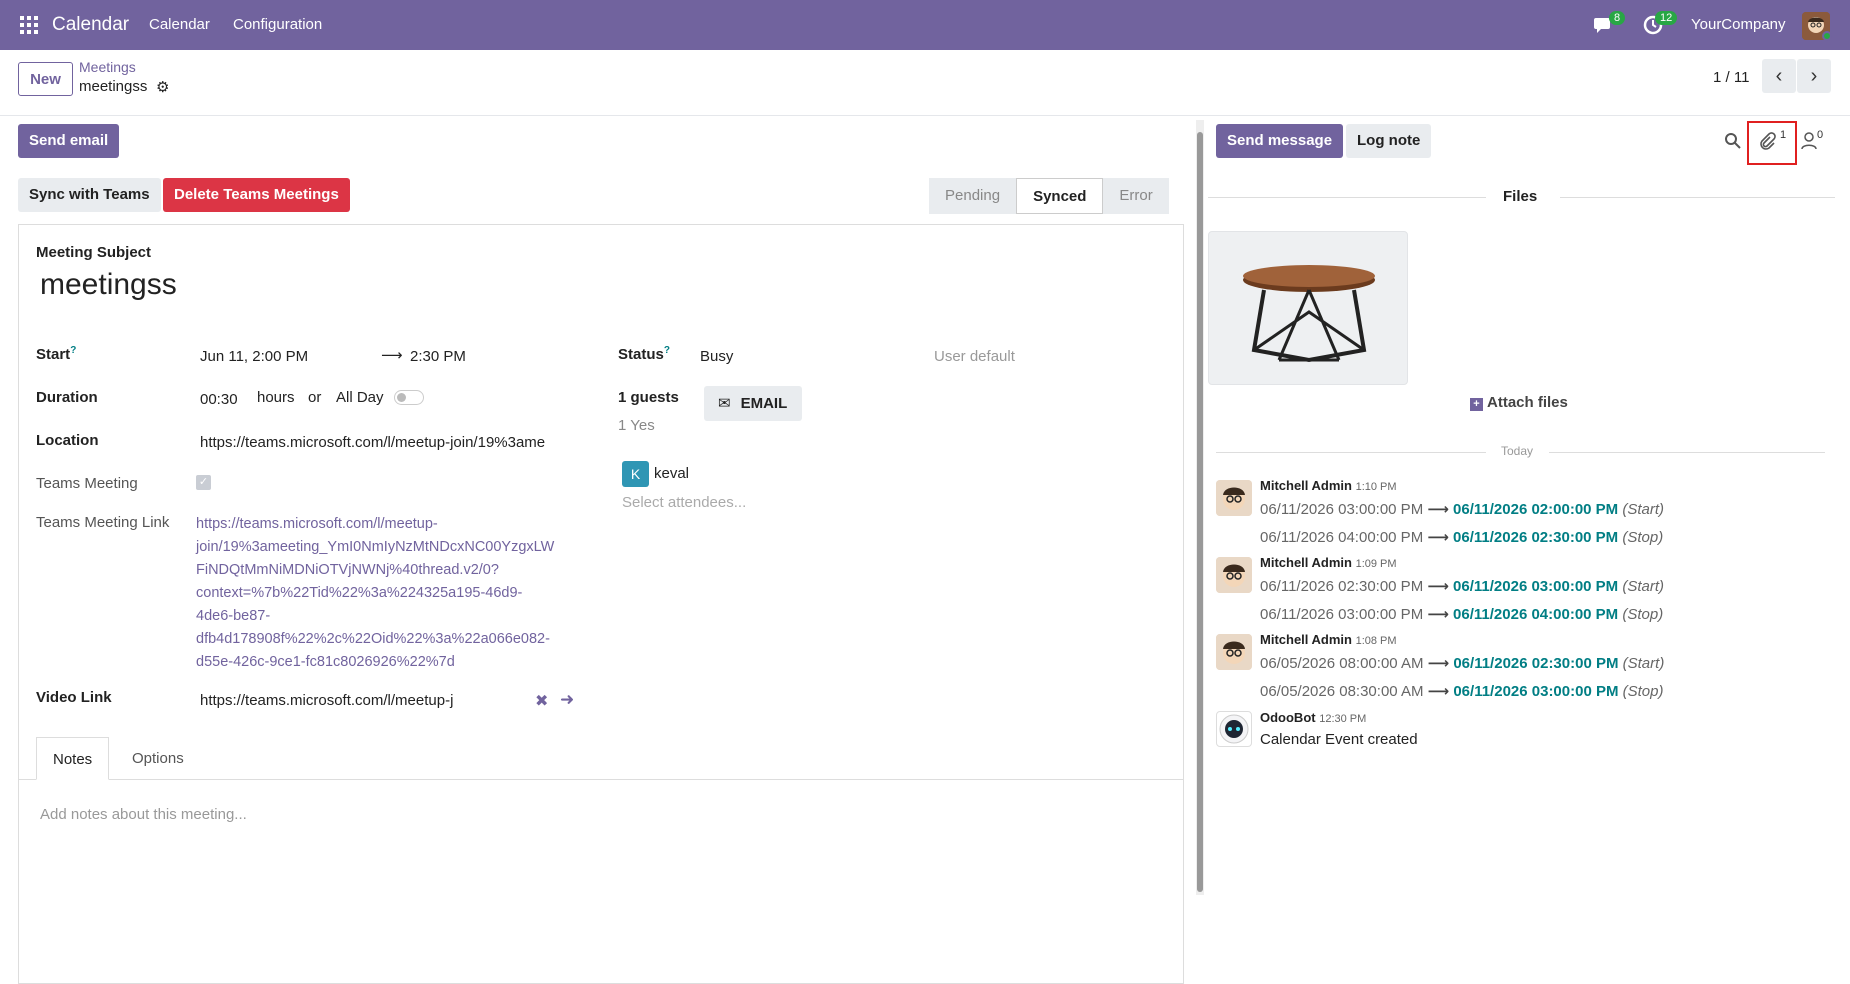 The image size is (1850, 984). Describe the element at coordinates (724, 403) in the screenshot. I see `envelope-icon: ✉` at that location.